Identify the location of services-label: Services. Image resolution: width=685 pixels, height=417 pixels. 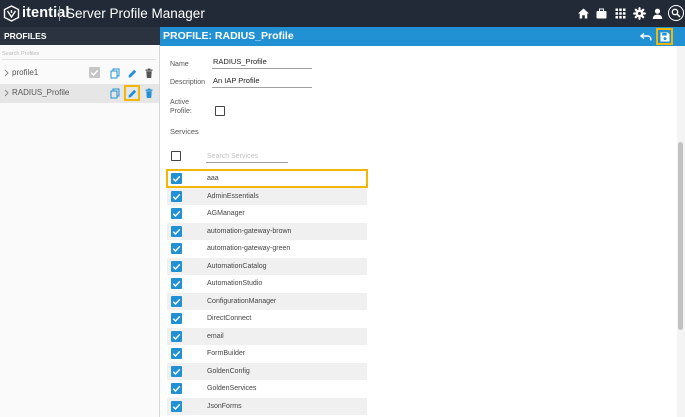
(184, 131).